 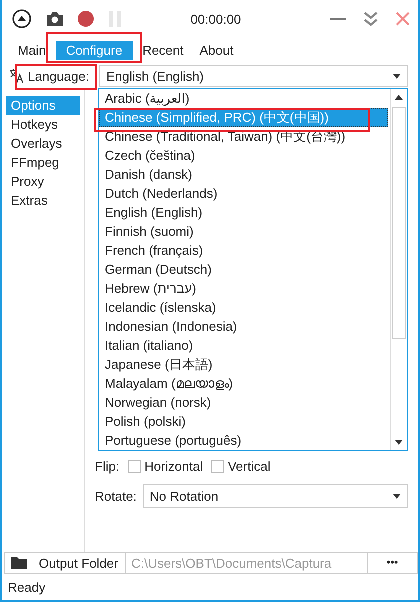 I want to click on scroll-down-icon, so click(x=399, y=442).